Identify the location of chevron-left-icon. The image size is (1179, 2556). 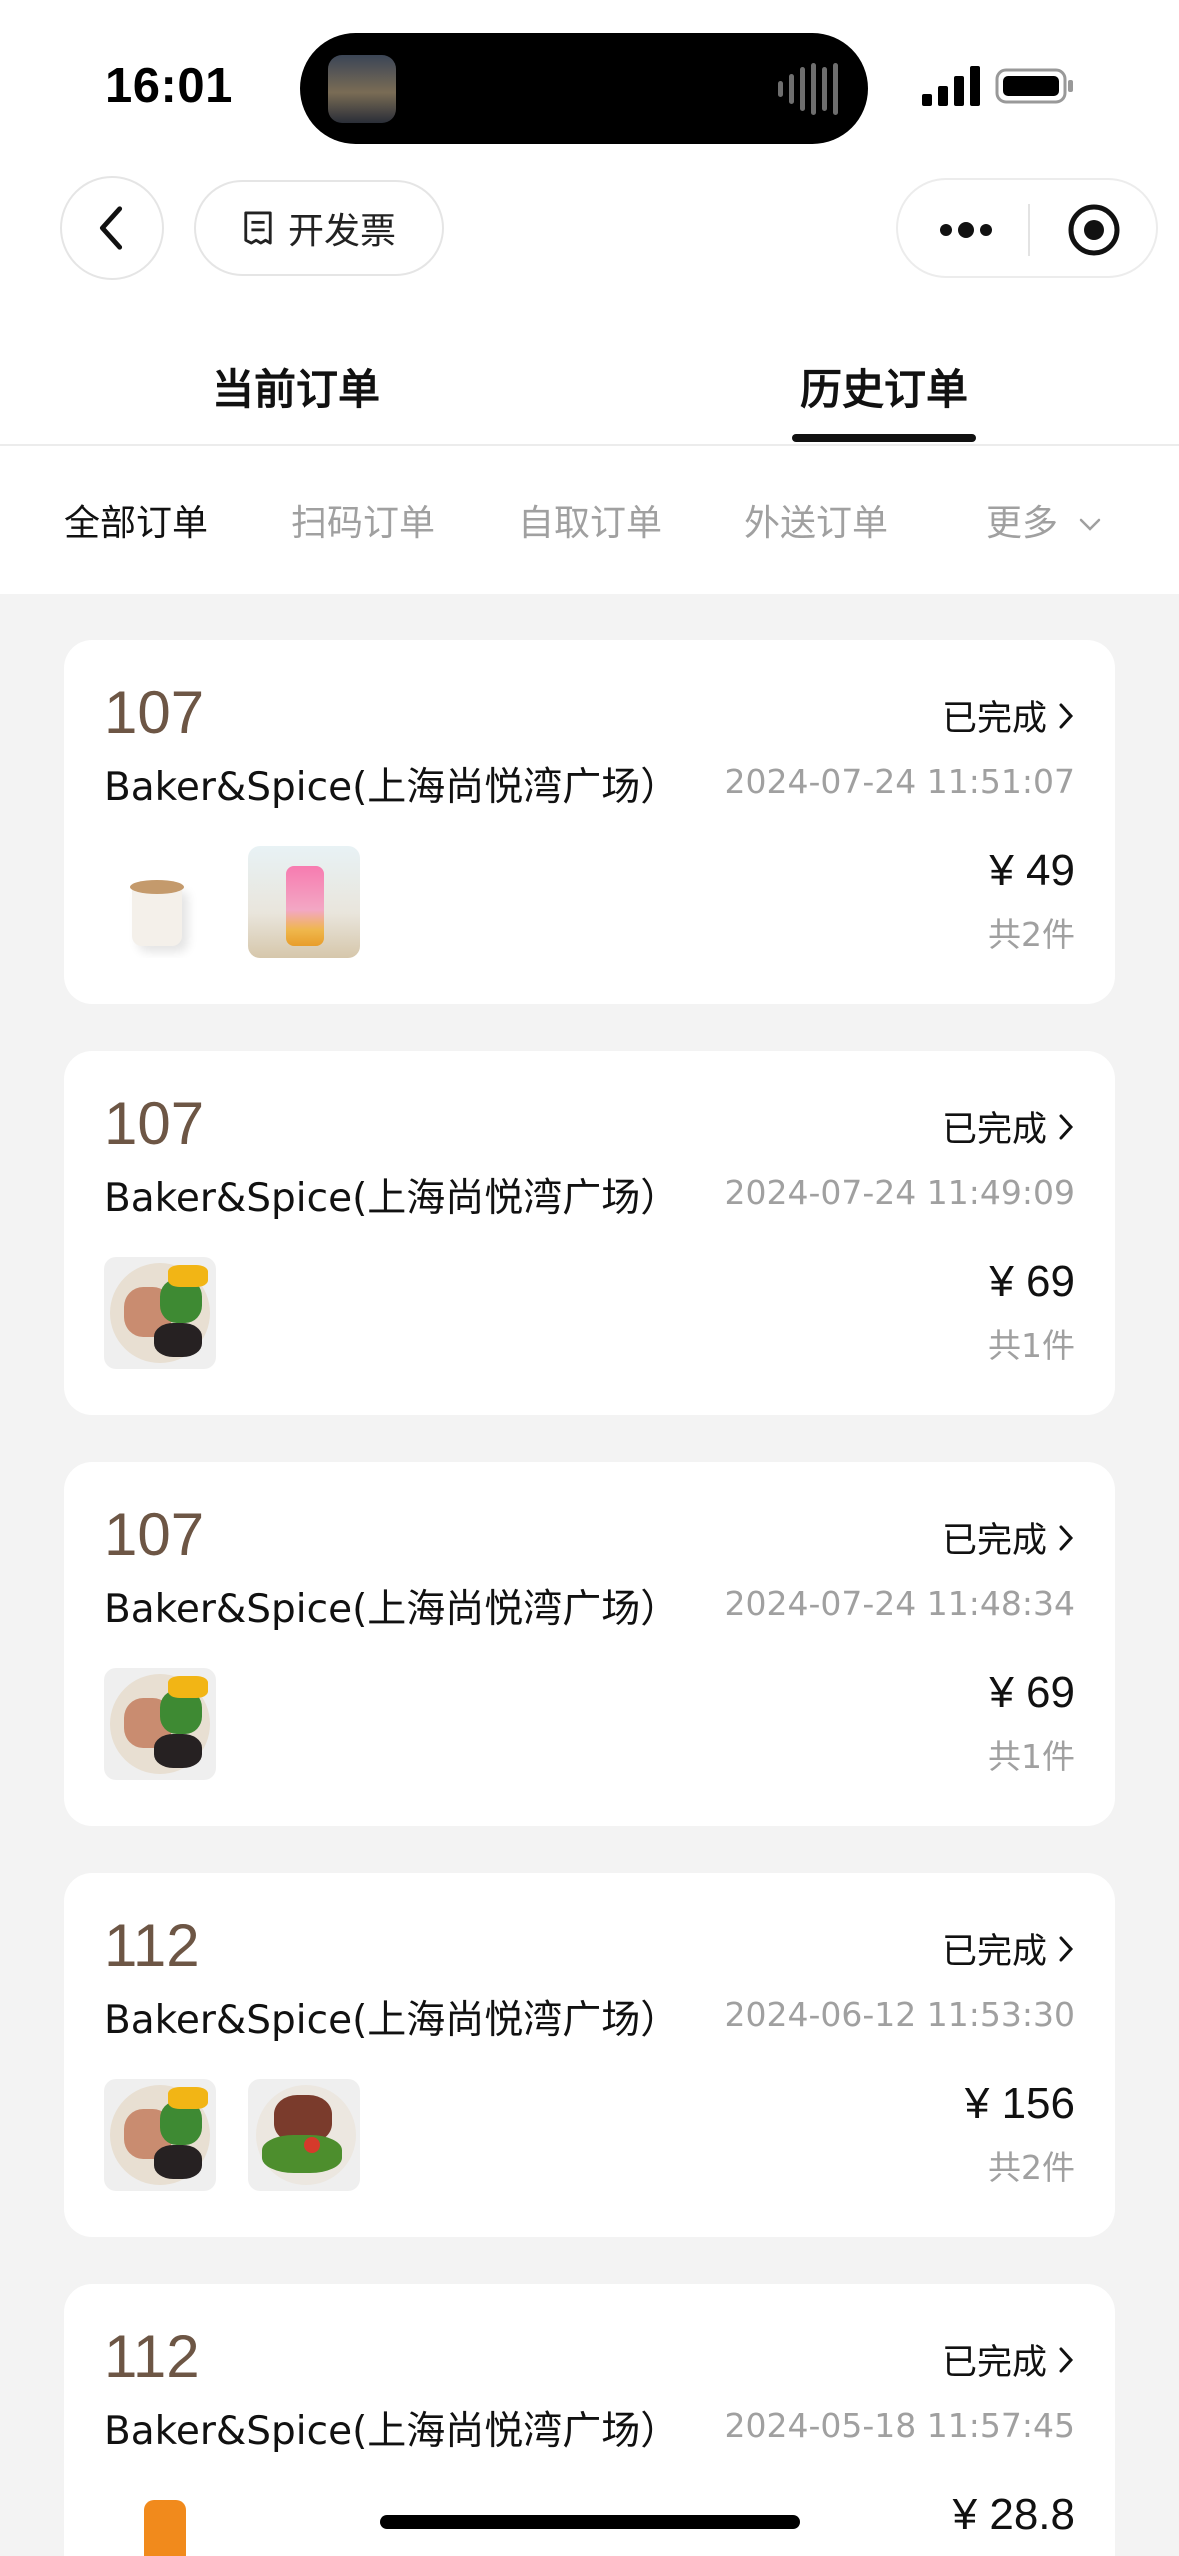
(111, 228).